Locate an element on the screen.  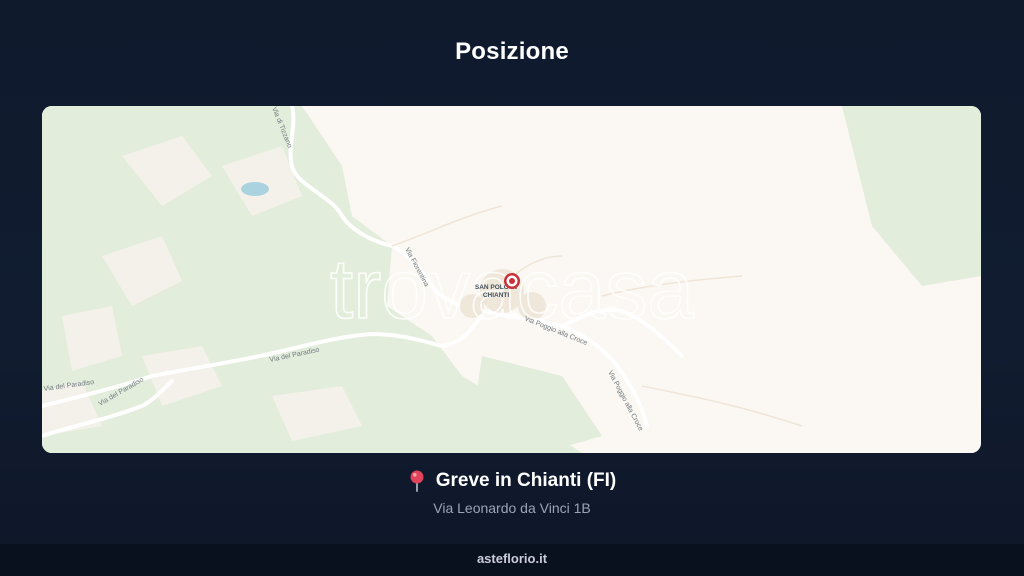
place-label-line-2: CHIANTI is located at coordinates (496, 295).